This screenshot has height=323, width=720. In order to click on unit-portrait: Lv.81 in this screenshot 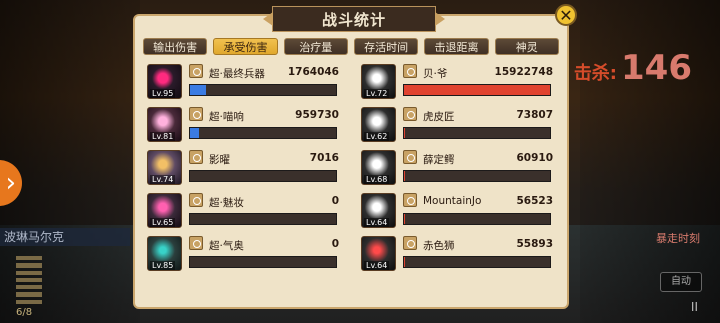, I will do `click(164, 124)`.